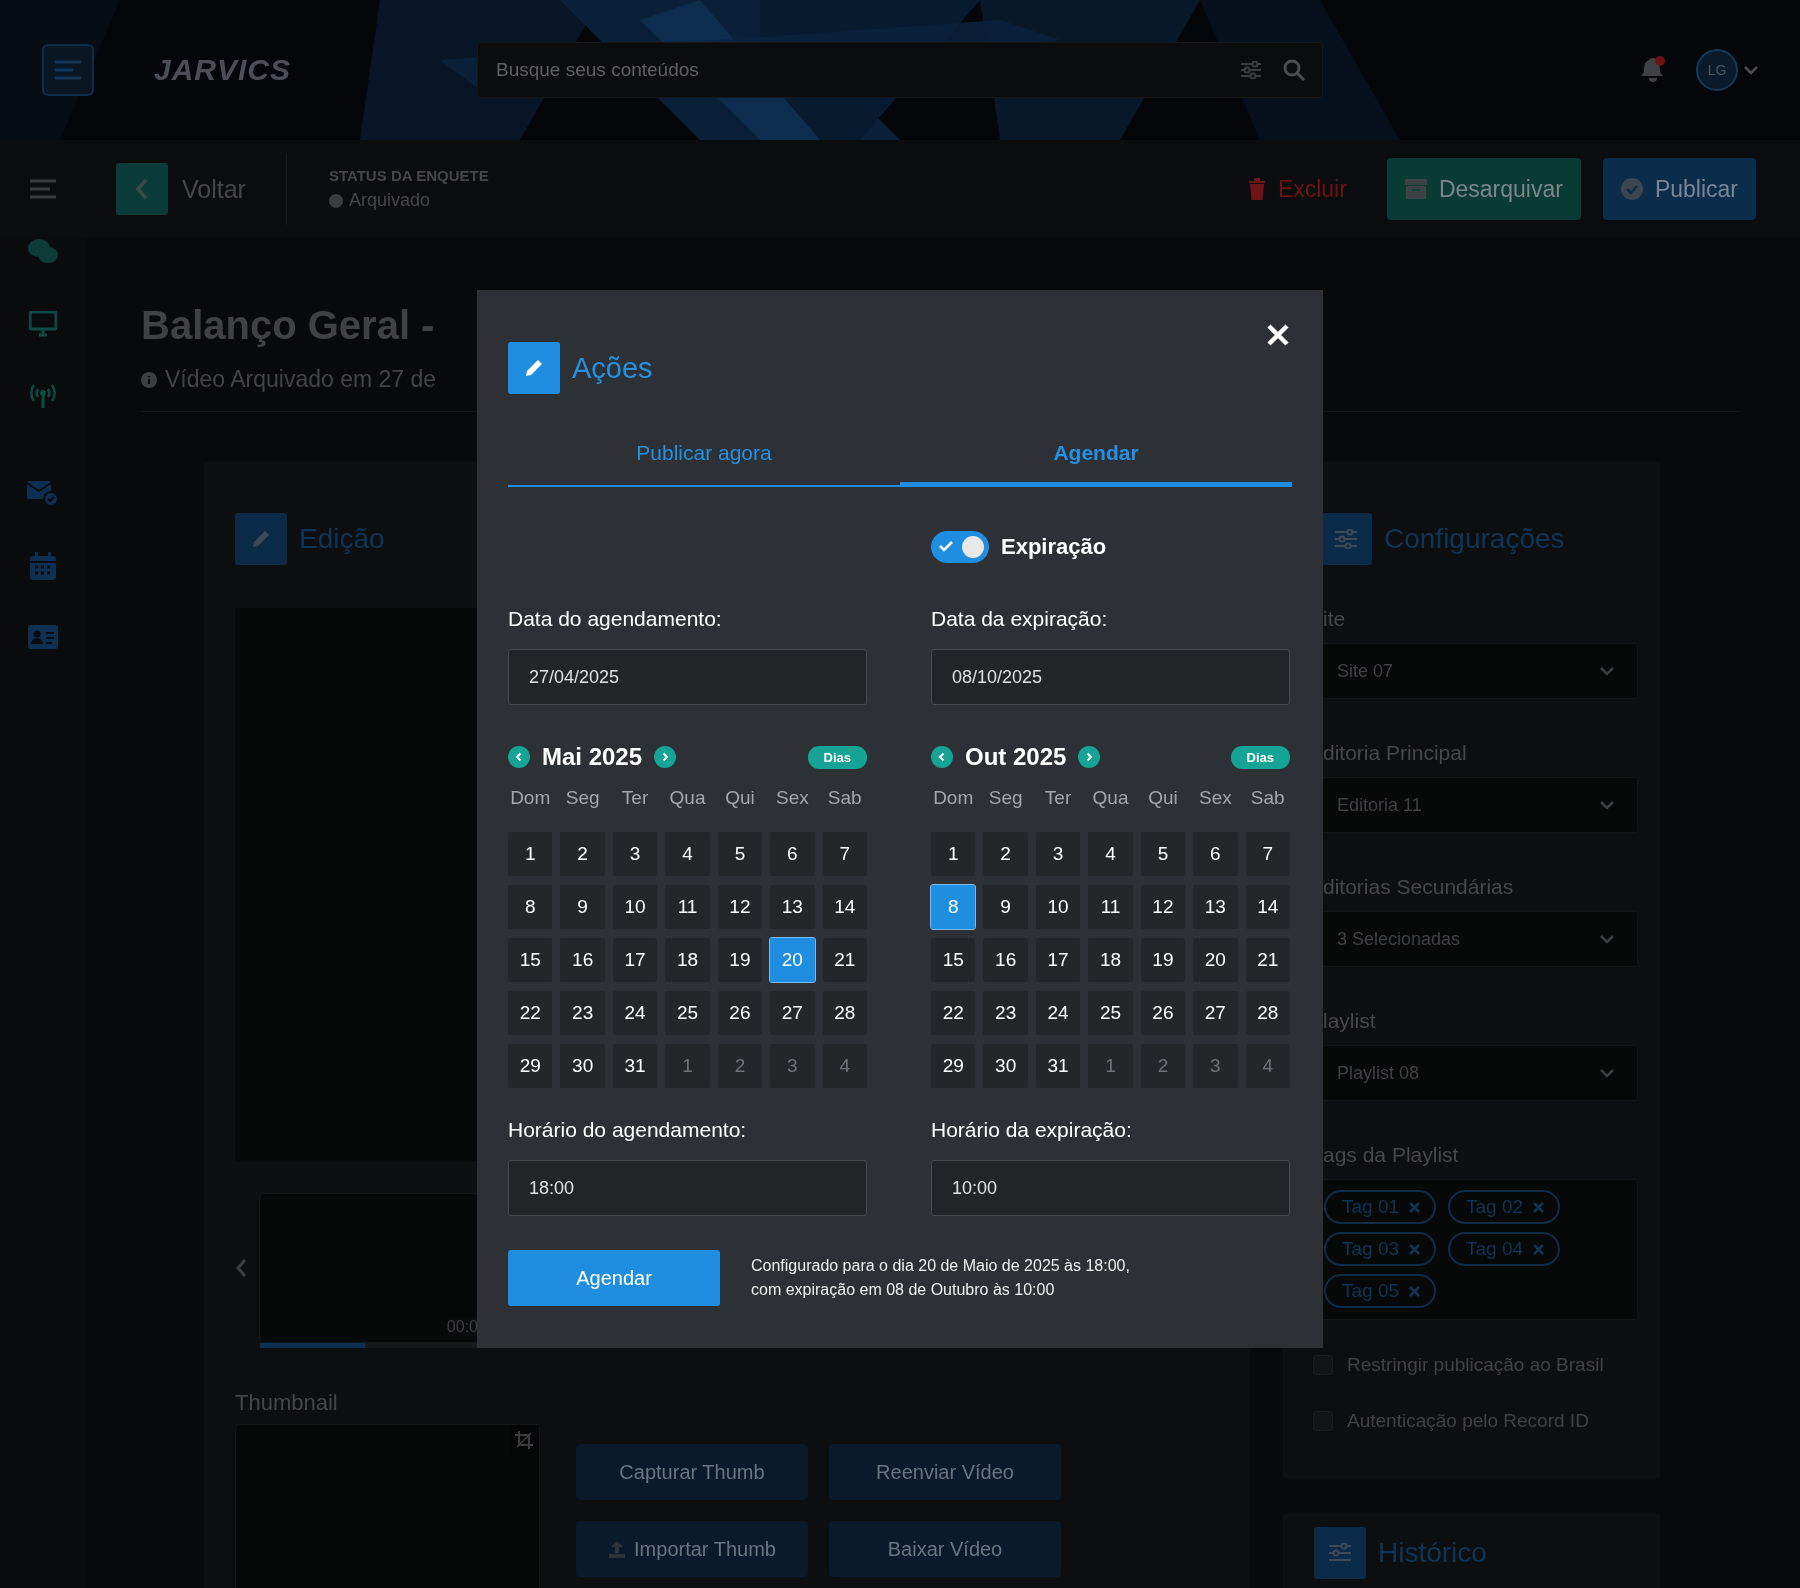 Image resolution: width=1800 pixels, height=1588 pixels. I want to click on archive-box-icon, so click(1415, 189).